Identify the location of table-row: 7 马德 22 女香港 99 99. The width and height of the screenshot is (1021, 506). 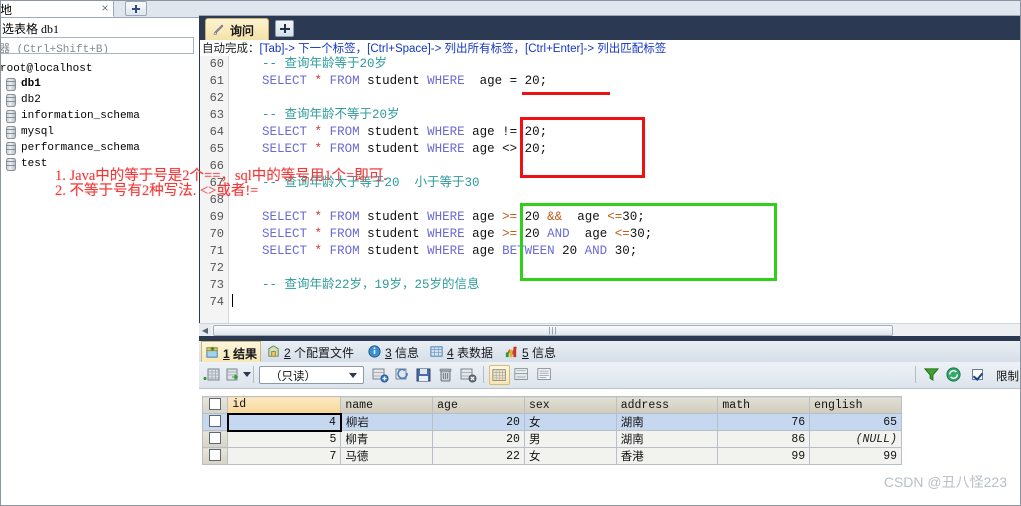
(551, 456).